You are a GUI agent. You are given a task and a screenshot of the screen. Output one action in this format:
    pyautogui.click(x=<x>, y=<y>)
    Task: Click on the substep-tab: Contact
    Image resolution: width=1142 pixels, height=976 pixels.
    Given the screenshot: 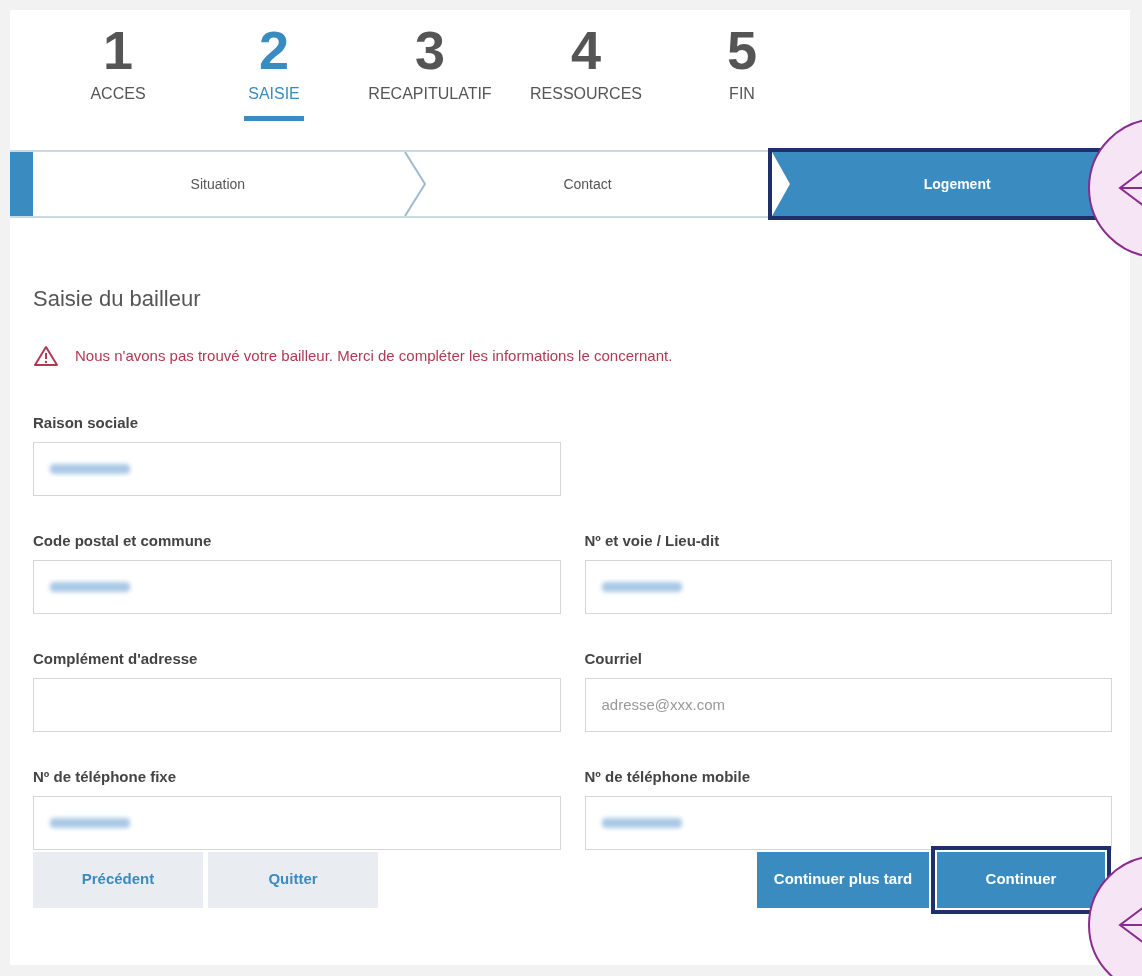 What is the action you would take?
    pyautogui.click(x=587, y=184)
    